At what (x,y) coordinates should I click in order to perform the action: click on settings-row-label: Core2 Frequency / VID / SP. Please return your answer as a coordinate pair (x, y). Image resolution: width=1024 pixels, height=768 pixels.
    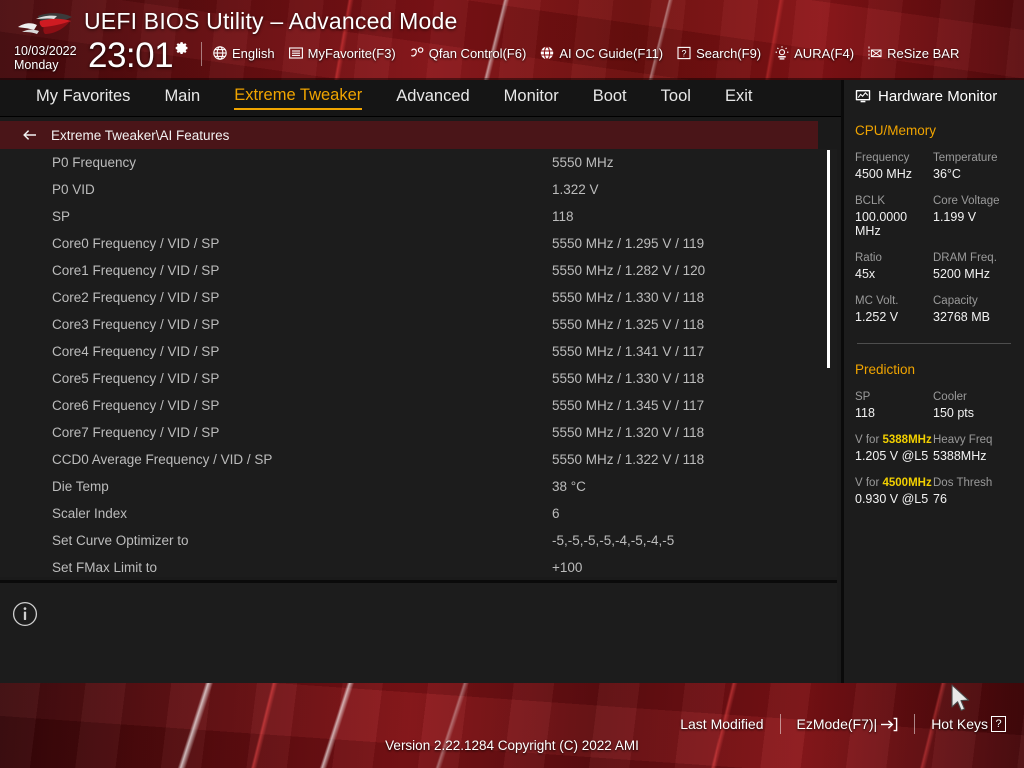
    Looking at the image, I should click on (136, 297).